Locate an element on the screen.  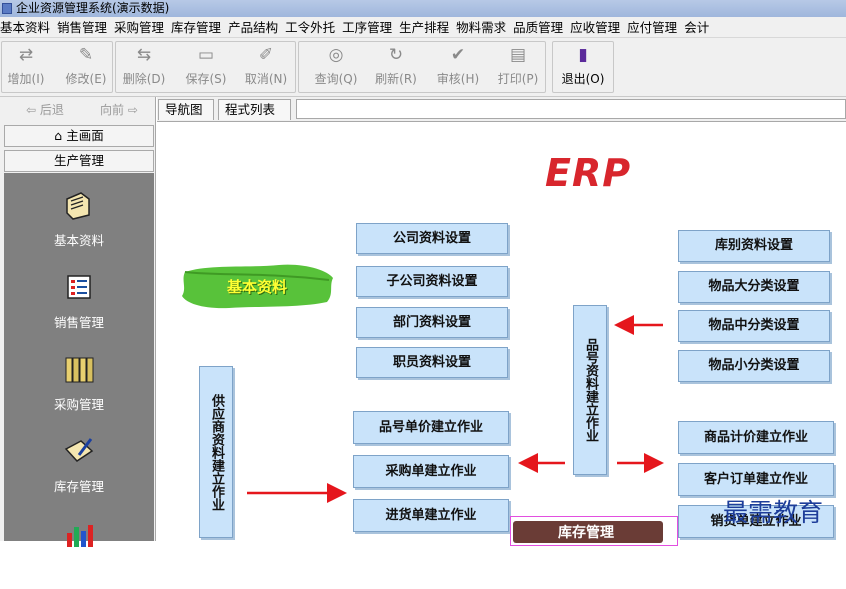
module-basic: 基本资料 is located at coordinates (79, 221).